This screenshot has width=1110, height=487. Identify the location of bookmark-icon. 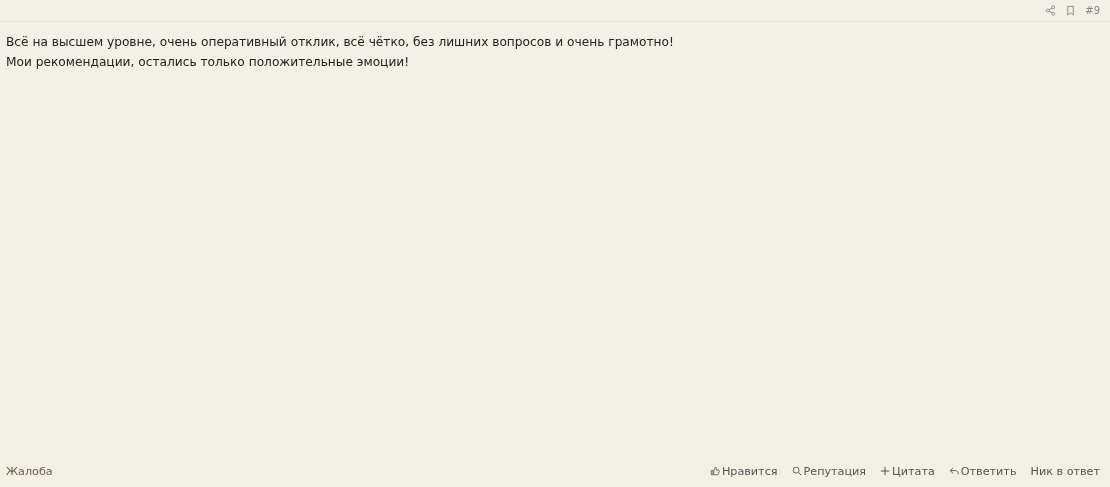
(1071, 10).